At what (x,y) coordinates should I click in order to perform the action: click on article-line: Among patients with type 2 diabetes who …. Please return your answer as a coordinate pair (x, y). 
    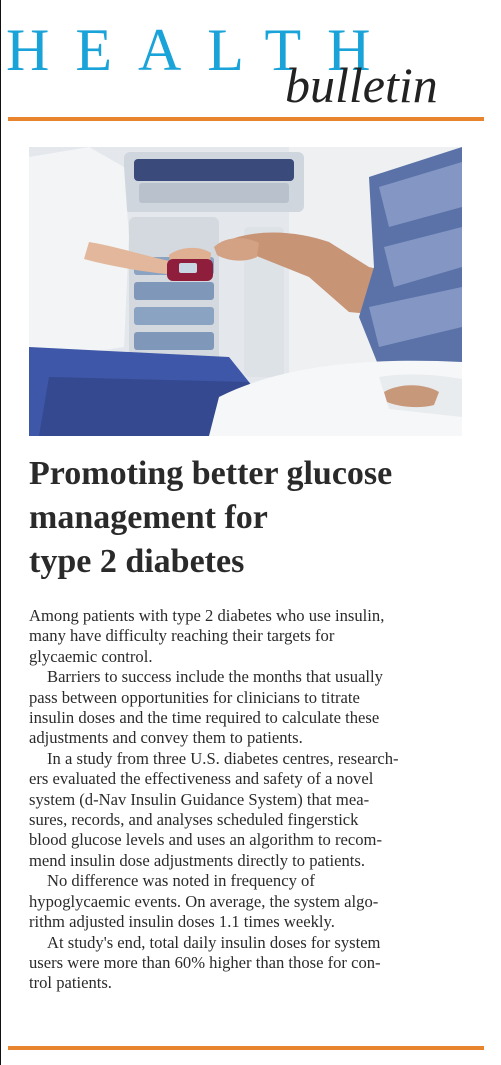
    Looking at the image, I should click on (207, 615).